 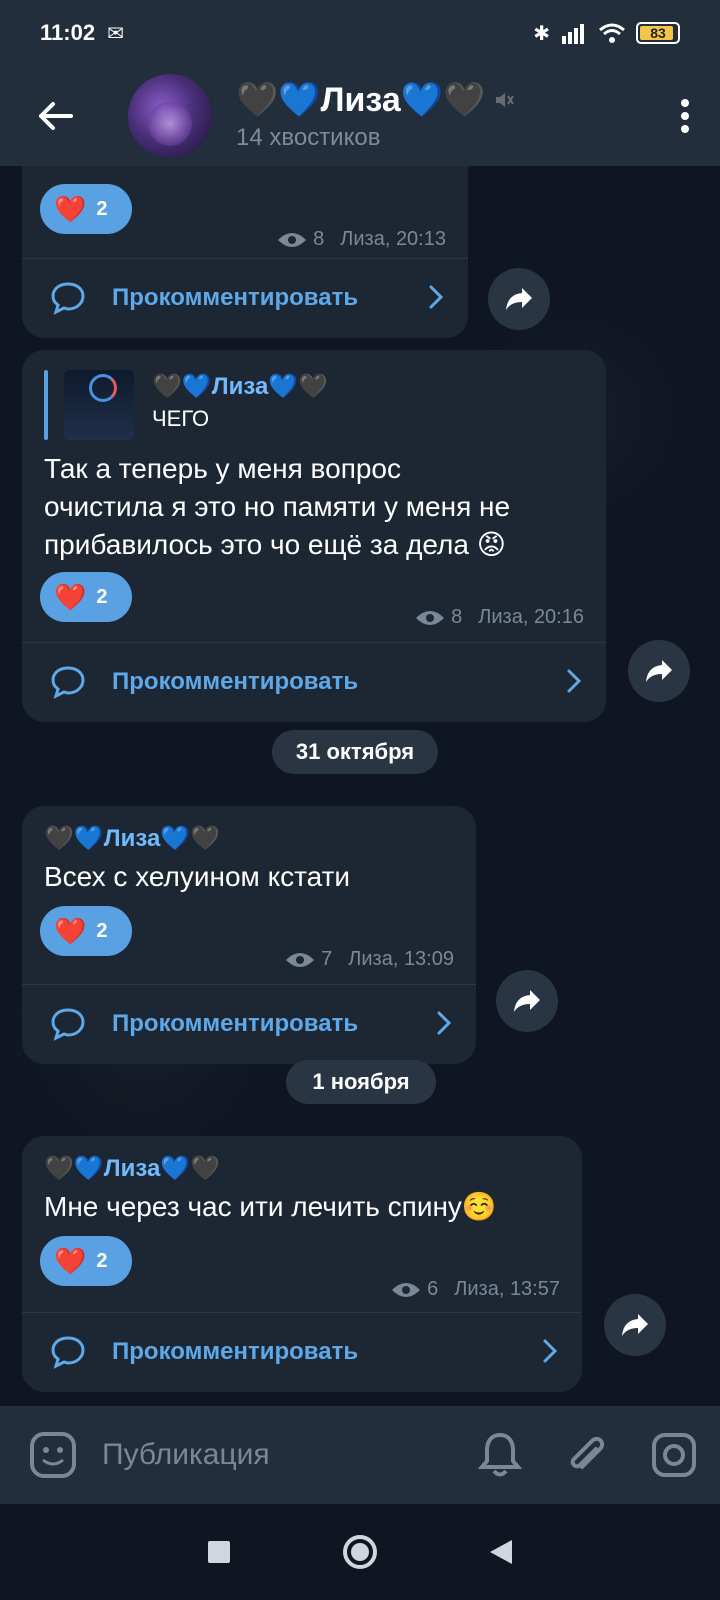 What do you see at coordinates (68, 32) in the screenshot?
I see `status-time: 11:02` at bounding box center [68, 32].